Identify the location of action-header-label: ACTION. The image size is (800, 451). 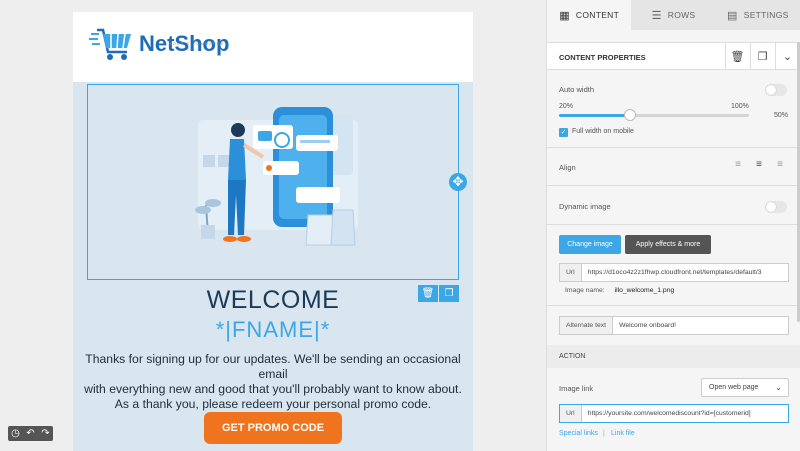
(572, 356).